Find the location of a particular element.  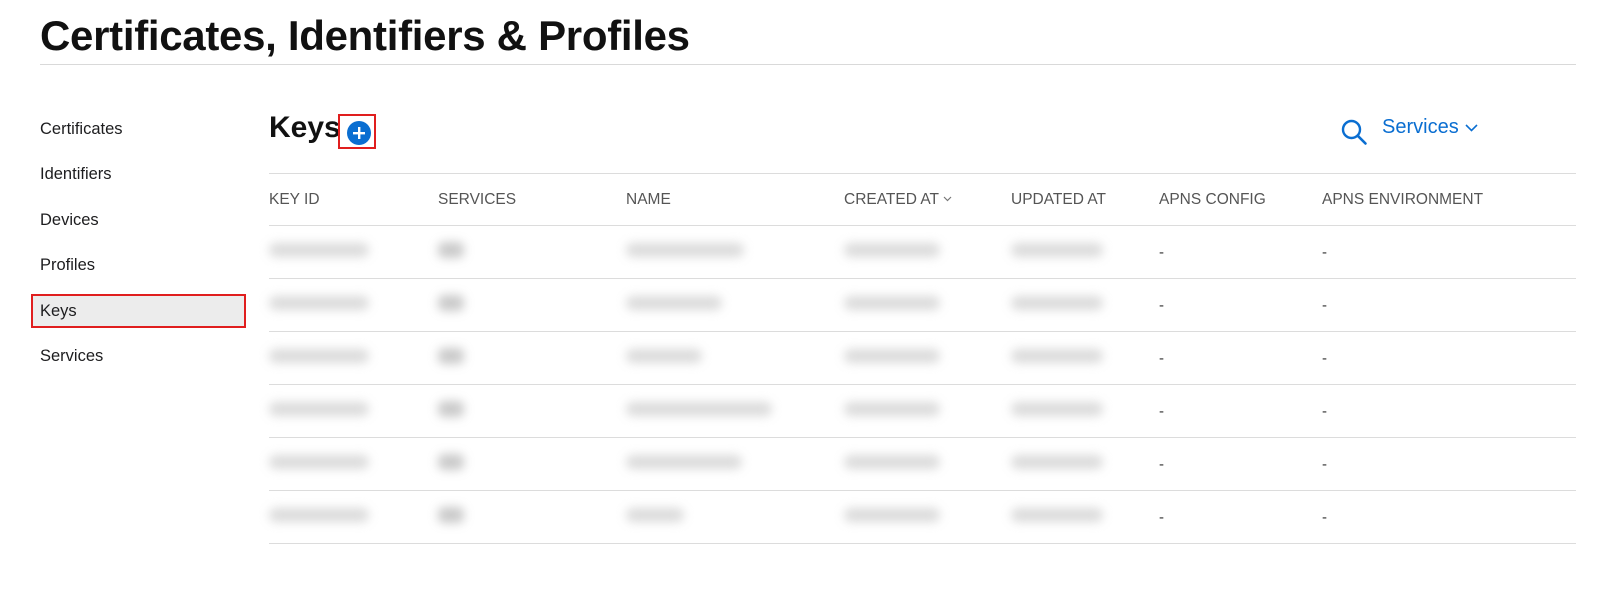

chevron-down-icon is located at coordinates (1471, 127).